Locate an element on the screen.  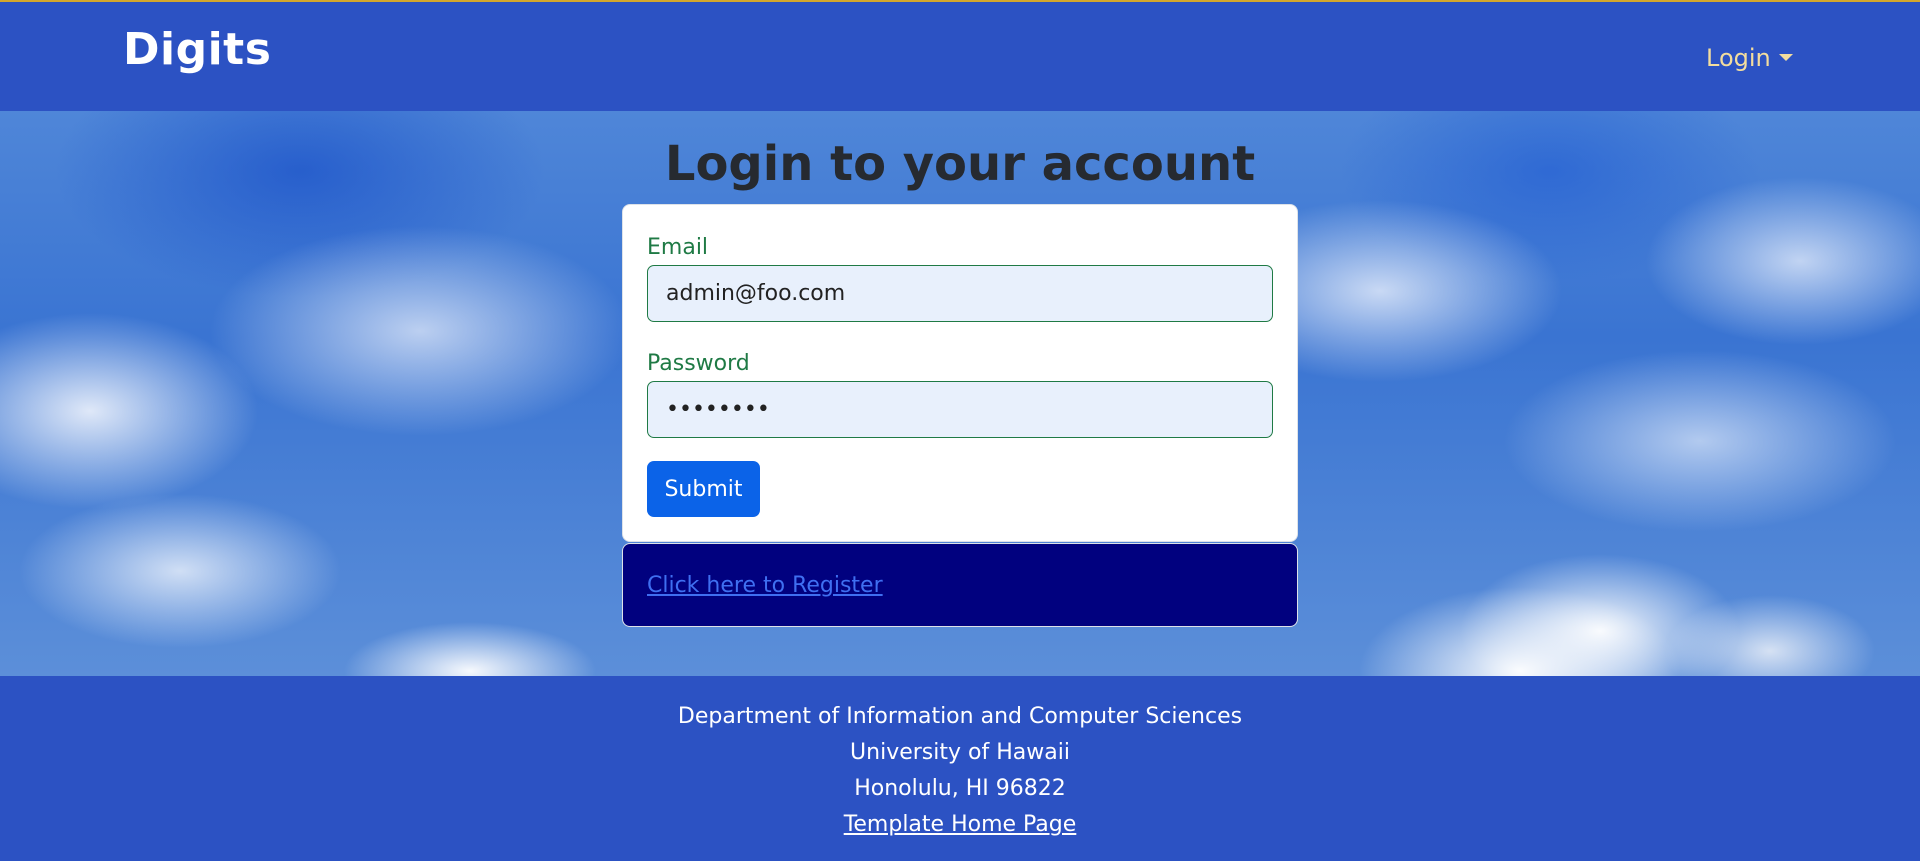
password-label: Password is located at coordinates (698, 363).